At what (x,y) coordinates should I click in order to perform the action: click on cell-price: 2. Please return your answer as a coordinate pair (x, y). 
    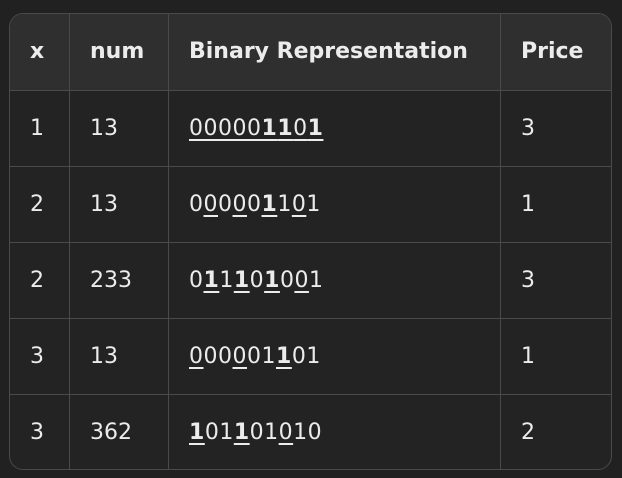
    Looking at the image, I should click on (528, 432).